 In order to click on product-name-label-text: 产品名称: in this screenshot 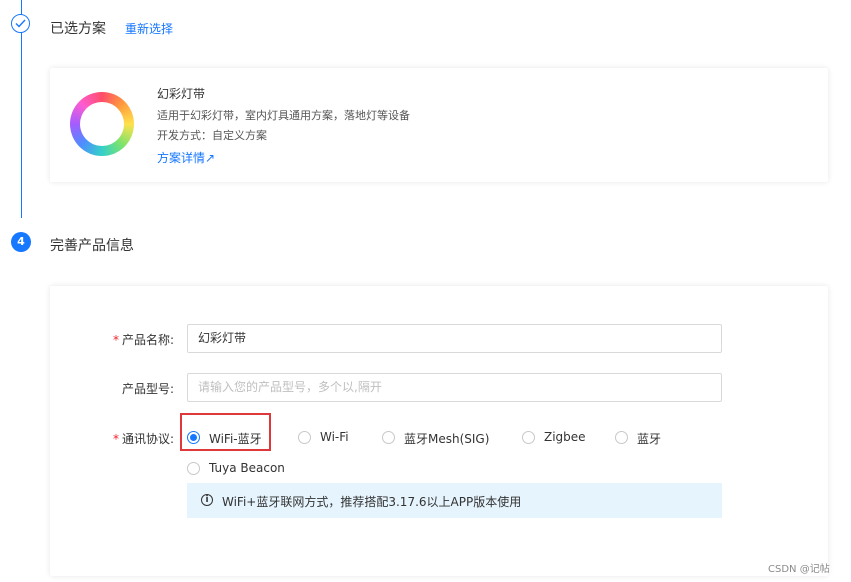, I will do `click(147, 340)`.